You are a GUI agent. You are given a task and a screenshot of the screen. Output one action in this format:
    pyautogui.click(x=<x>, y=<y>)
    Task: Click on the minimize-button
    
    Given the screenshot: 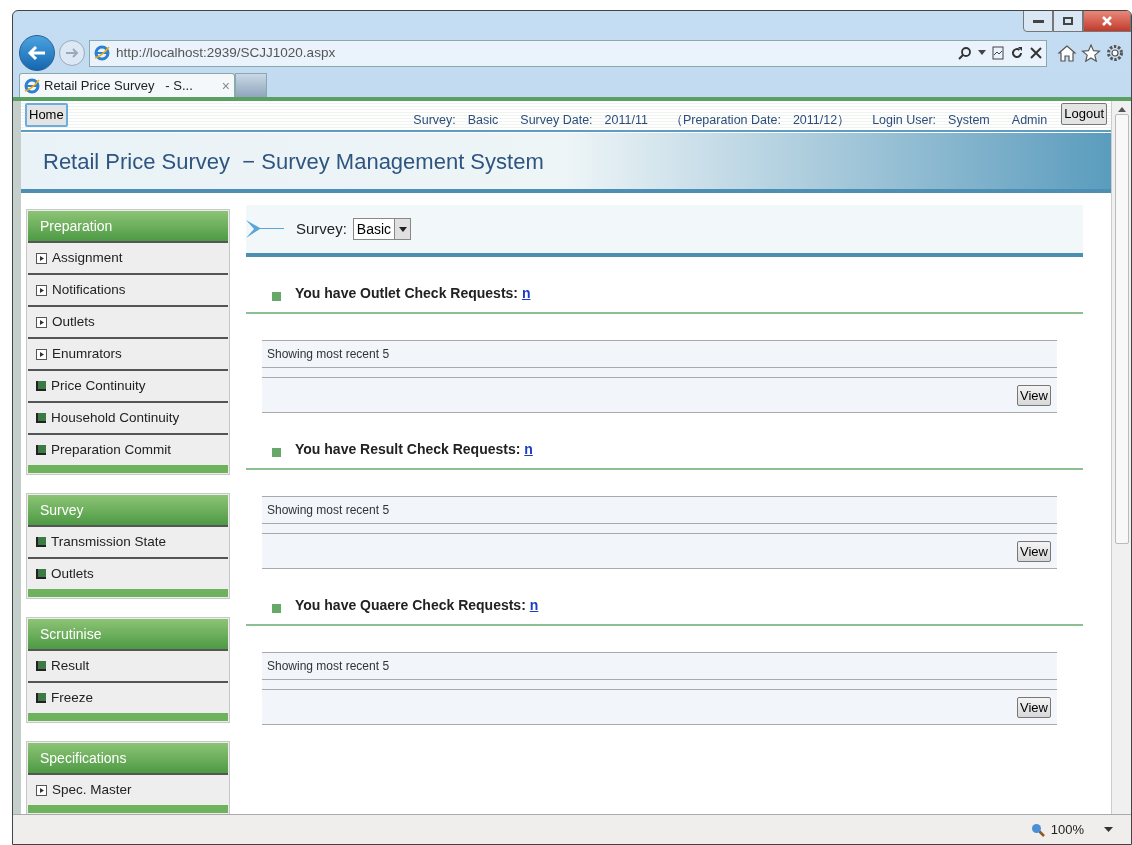 What is the action you would take?
    pyautogui.click(x=1038, y=21)
    